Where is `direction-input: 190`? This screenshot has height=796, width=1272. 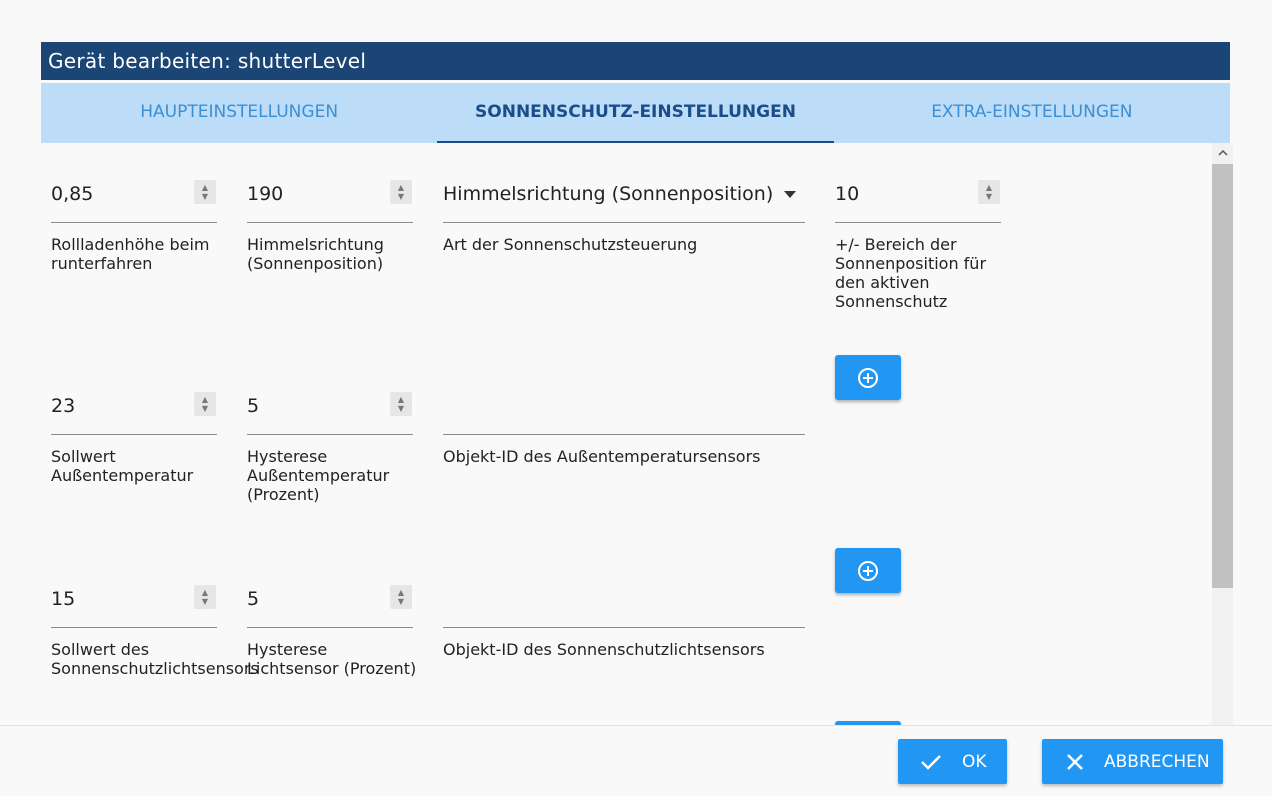
direction-input: 190 is located at coordinates (265, 194).